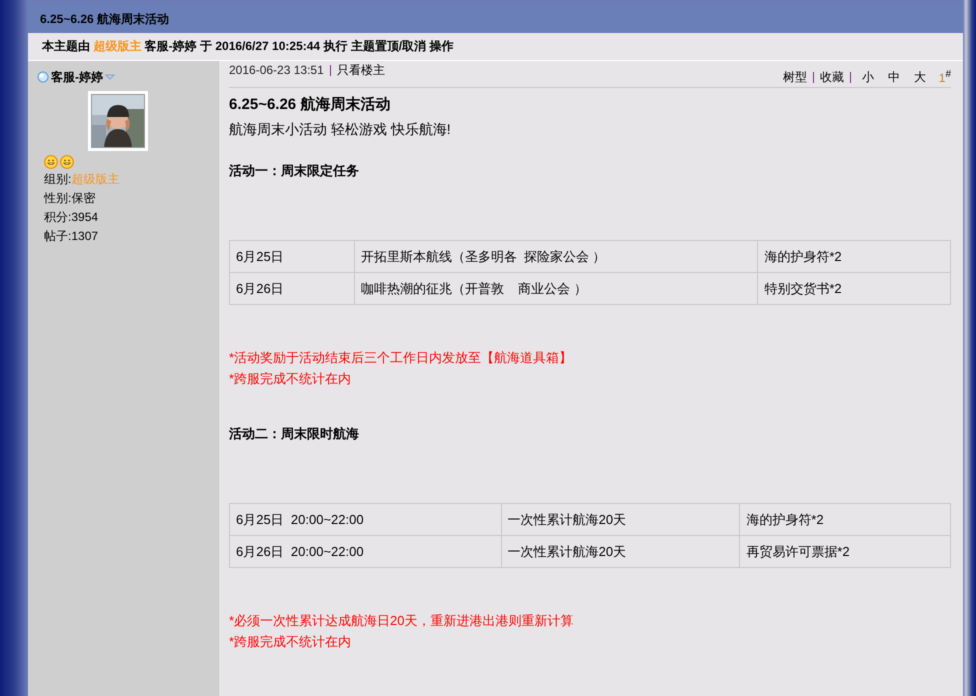 The image size is (976, 696). Describe the element at coordinates (77, 77) in the screenshot. I see `username: 客服-婷婷` at that location.